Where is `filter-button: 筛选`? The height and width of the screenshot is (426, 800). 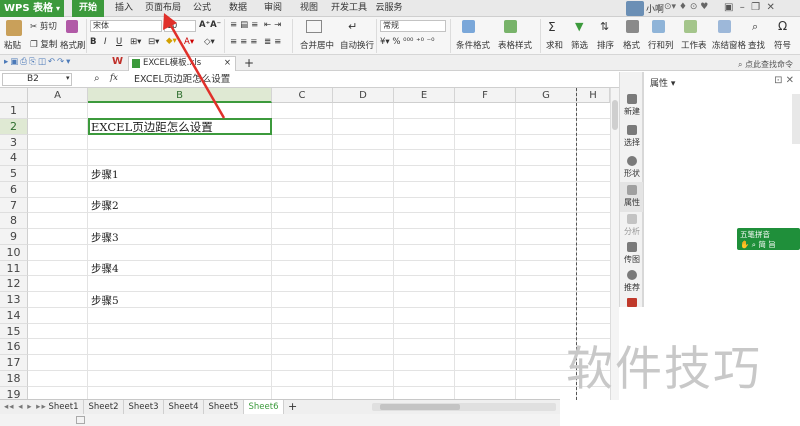
filter-button: 筛选 is located at coordinates (579, 45).